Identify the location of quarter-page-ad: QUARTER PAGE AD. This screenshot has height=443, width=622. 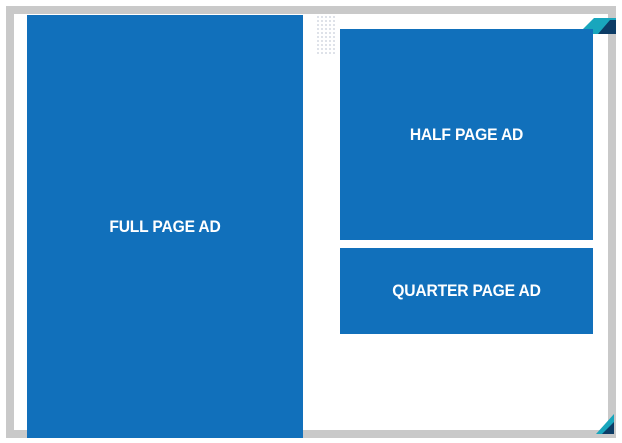
(466, 291).